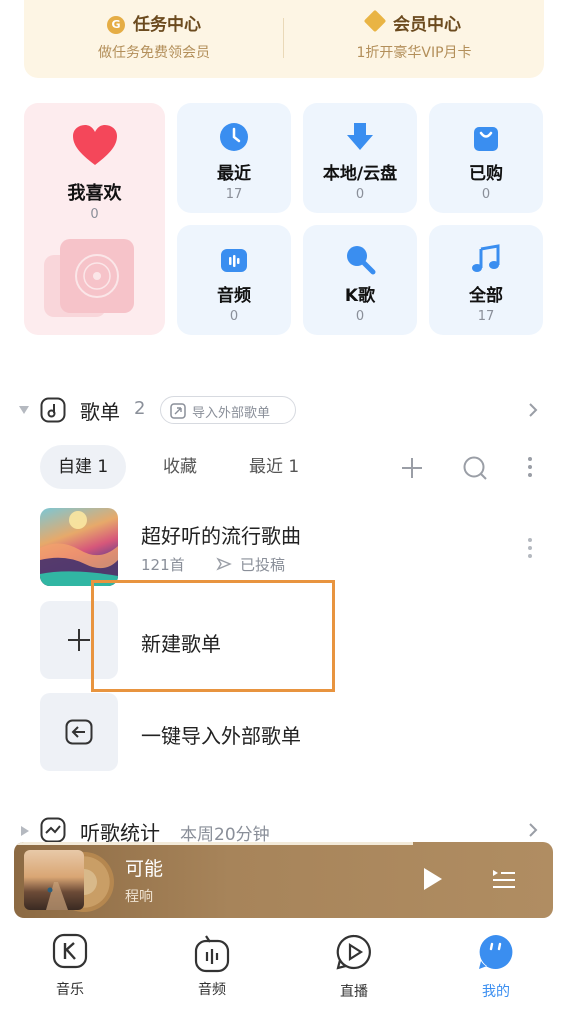 The height and width of the screenshot is (1024, 567). I want to click on tile-audio: 音频 0, so click(234, 280).